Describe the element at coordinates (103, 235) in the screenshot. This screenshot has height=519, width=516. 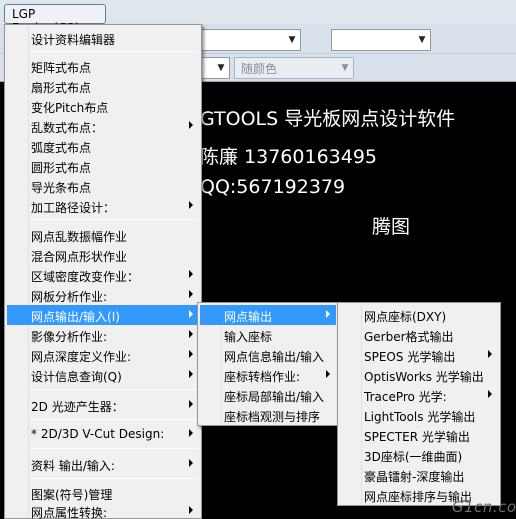
I see `menu-item-random-amplitude: 网点乱数振幅作业` at that location.